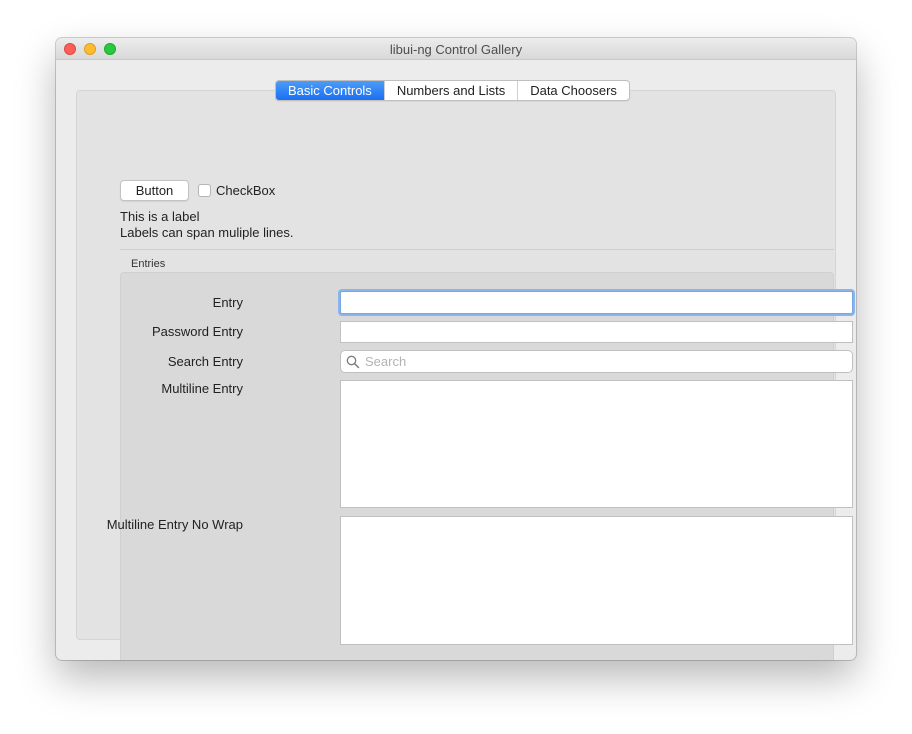 The height and width of the screenshot is (734, 912). Describe the element at coordinates (477, 249) in the screenshot. I see `separator` at that location.